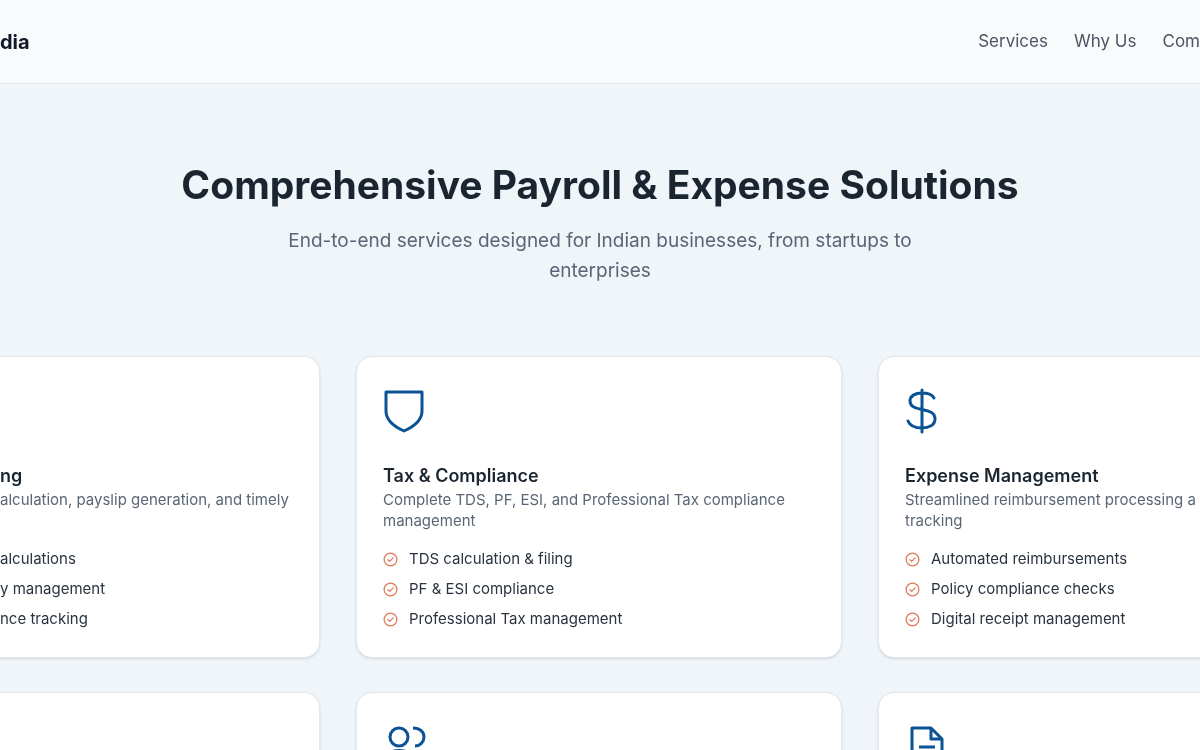 Image resolution: width=1200 pixels, height=750 pixels. I want to click on nav-link: Why Us, so click(1105, 41).